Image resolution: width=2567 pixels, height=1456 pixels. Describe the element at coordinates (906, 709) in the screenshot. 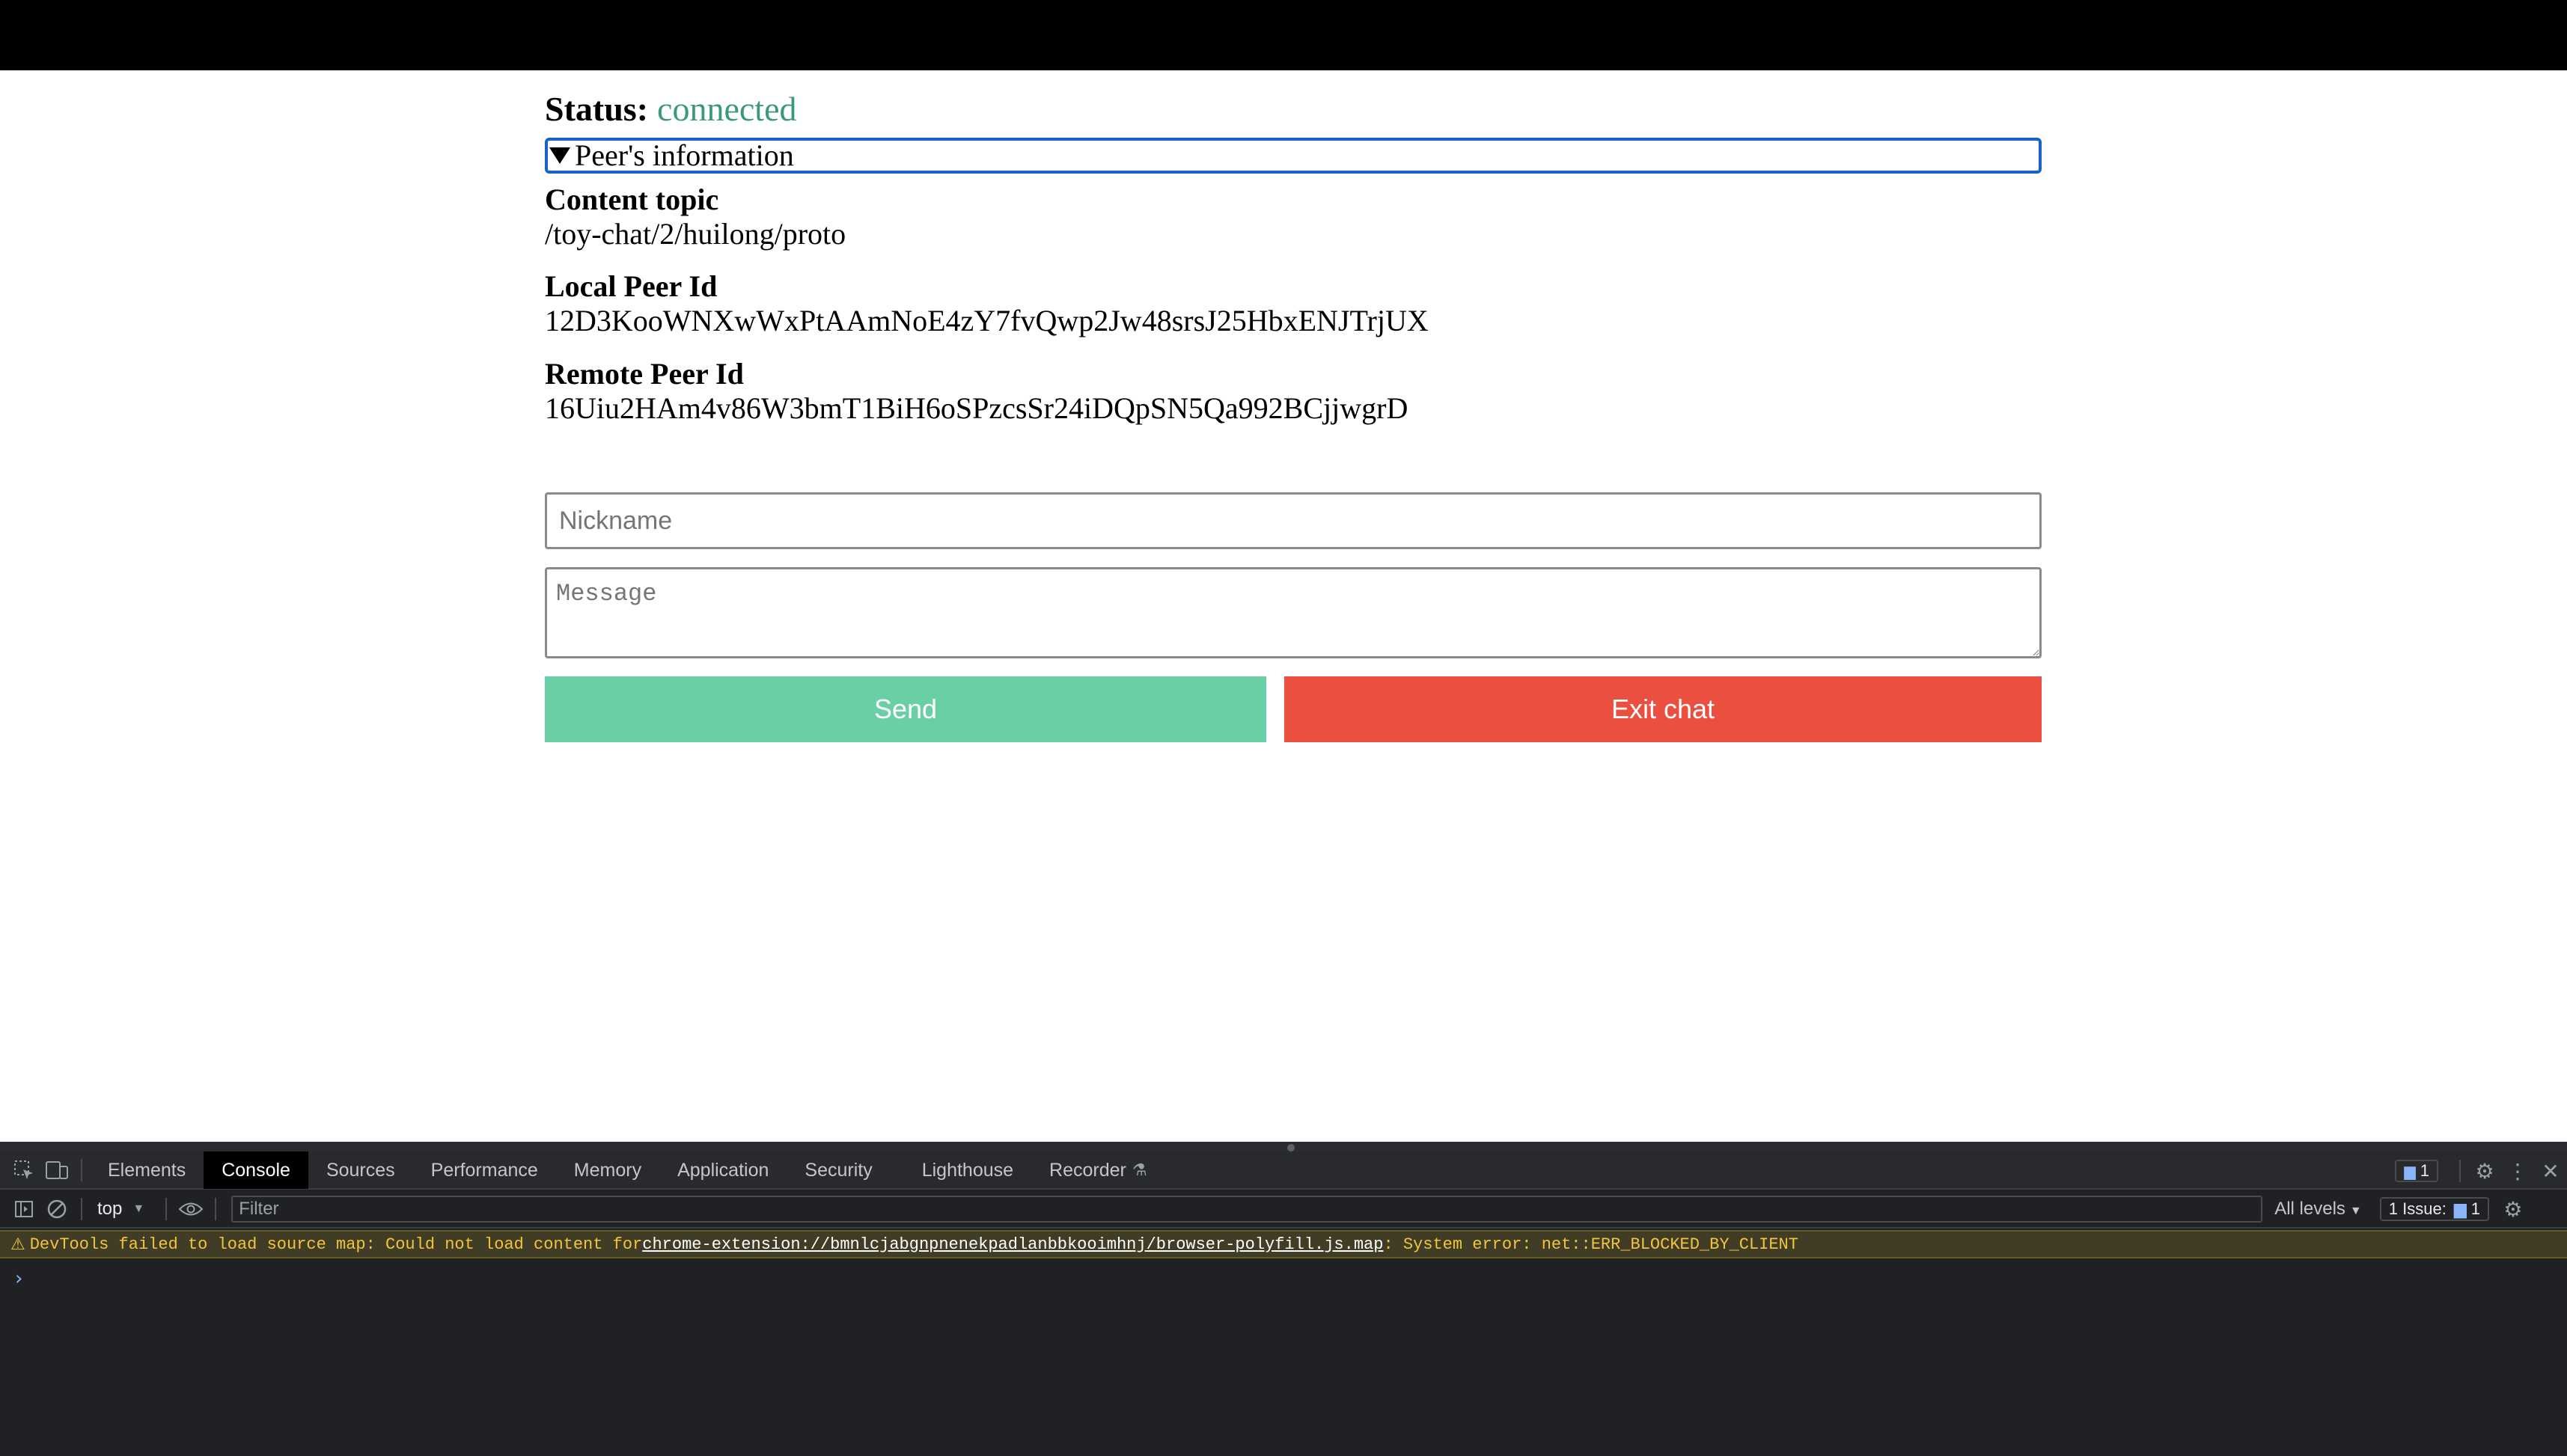

I see `send-button: Send` at that location.